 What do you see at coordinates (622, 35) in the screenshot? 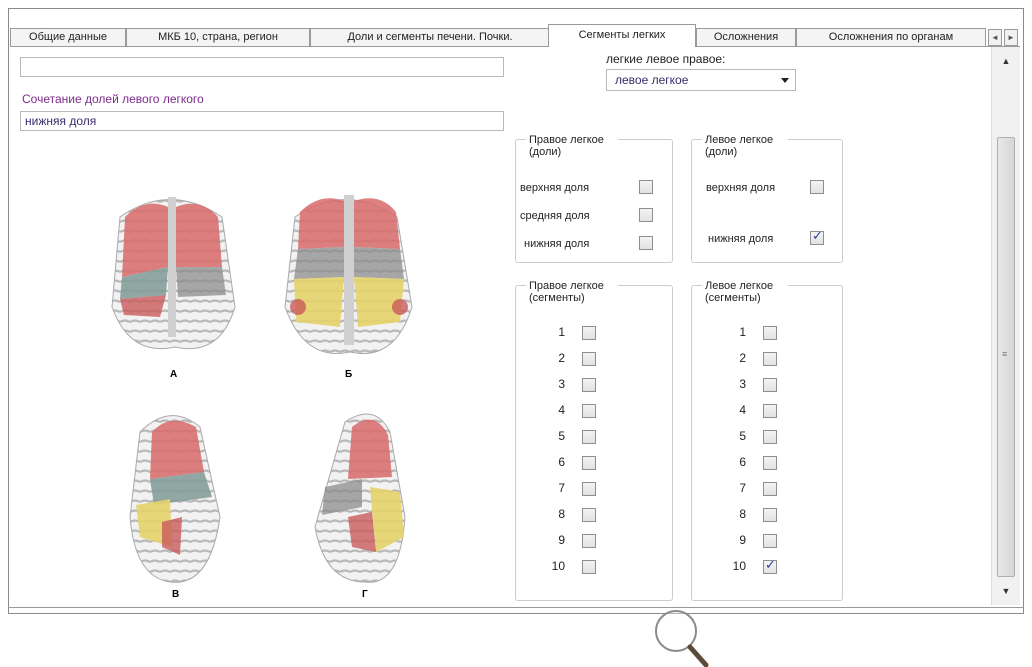
I see `tab-lung-segments: Сегменты легких` at bounding box center [622, 35].